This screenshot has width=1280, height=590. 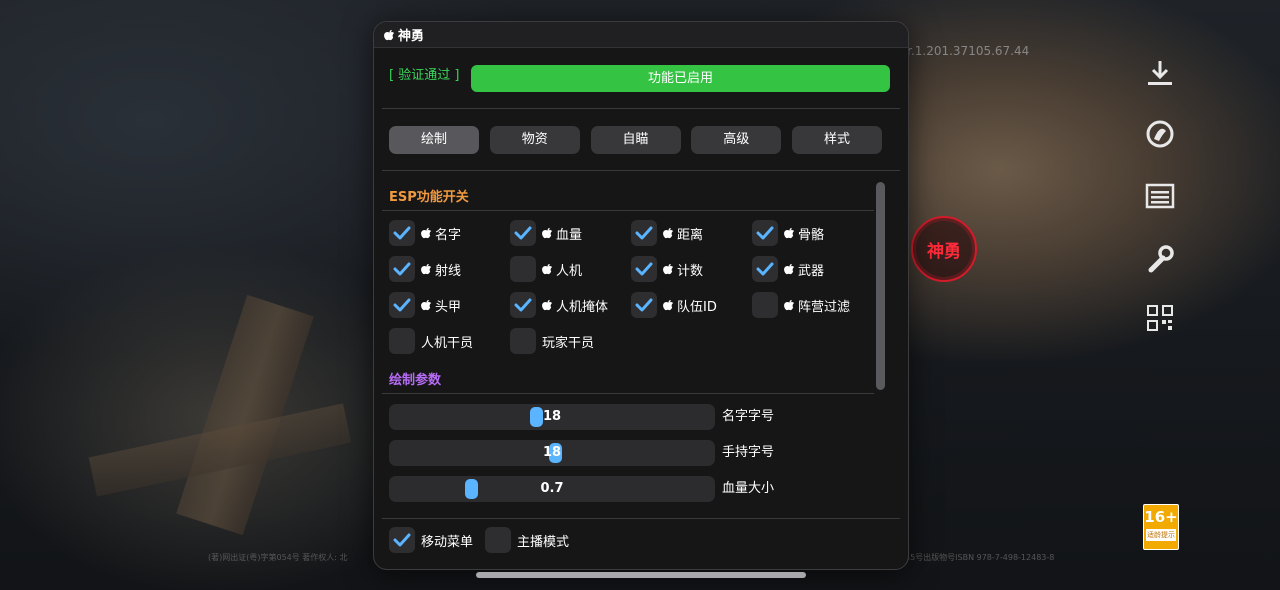 What do you see at coordinates (788, 233) in the screenshot?
I see `esp-checkbox: 骨骼` at bounding box center [788, 233].